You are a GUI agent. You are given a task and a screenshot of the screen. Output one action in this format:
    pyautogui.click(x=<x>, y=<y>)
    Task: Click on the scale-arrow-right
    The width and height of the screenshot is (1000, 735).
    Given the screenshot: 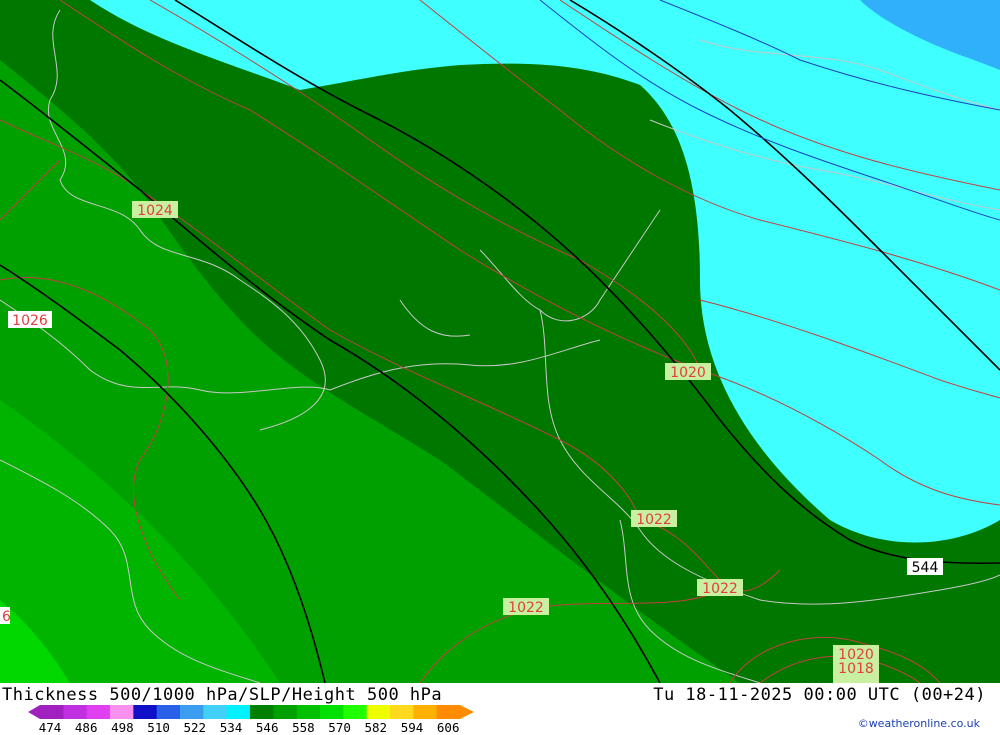 What is the action you would take?
    pyautogui.click(x=467, y=712)
    